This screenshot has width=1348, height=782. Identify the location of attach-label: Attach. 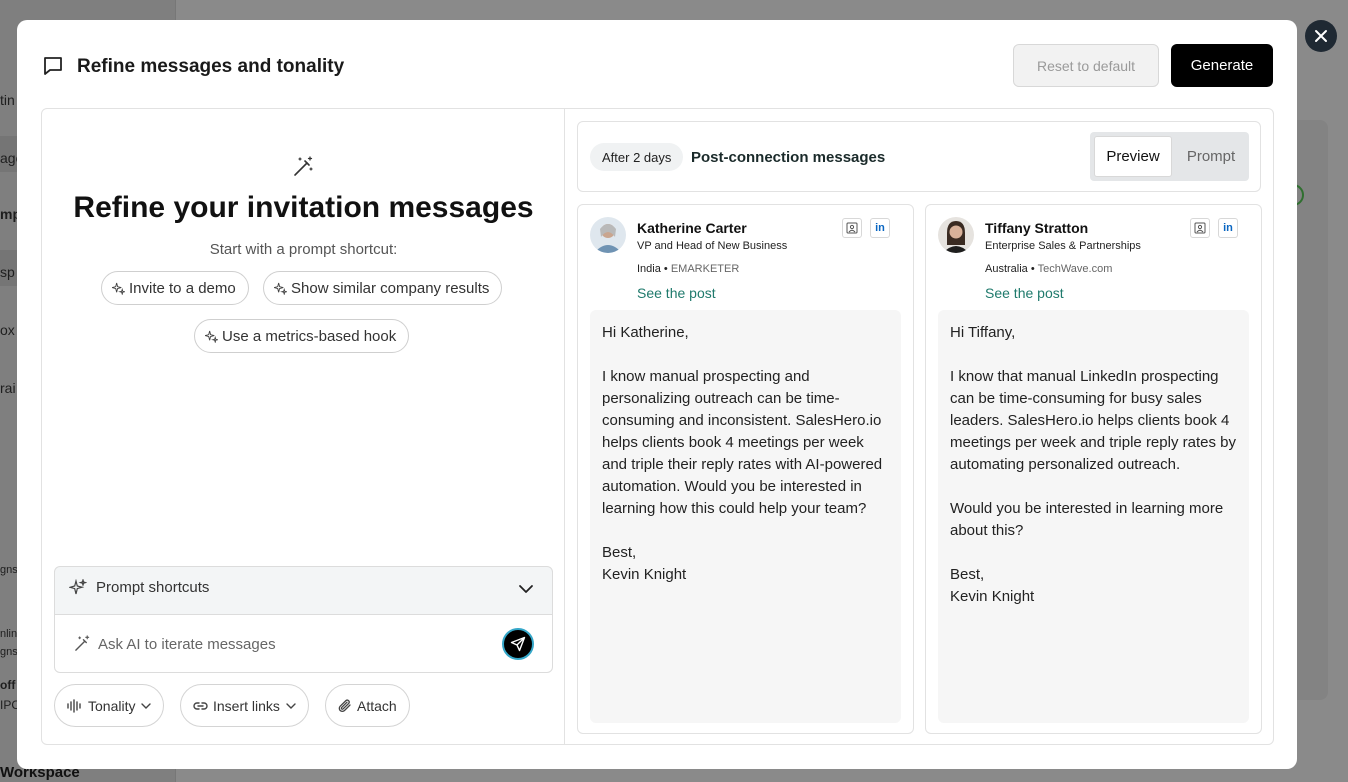
(377, 705).